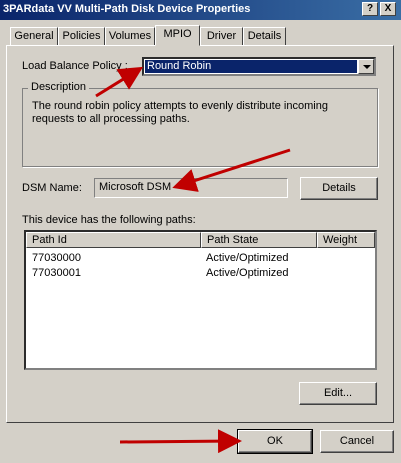 This screenshot has width=401, height=463. I want to click on arrow-to-dsm-name, so click(231, 170).